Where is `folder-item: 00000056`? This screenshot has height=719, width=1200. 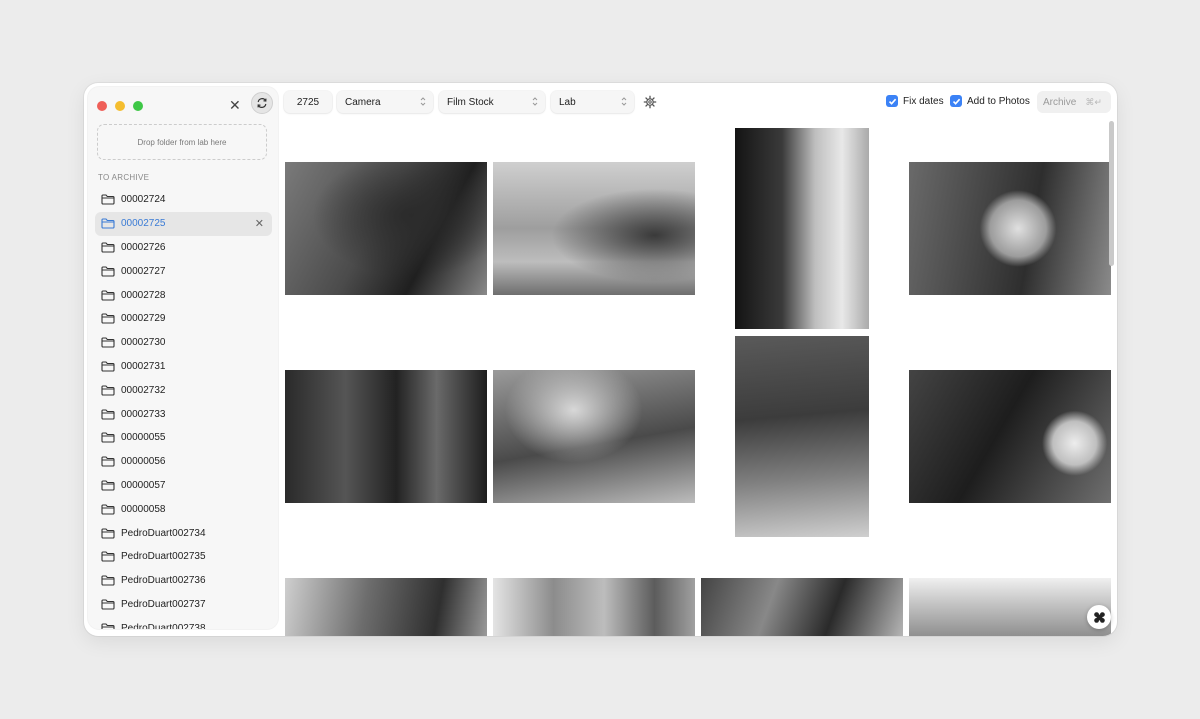
folder-item: 00000056 is located at coordinates (183, 462).